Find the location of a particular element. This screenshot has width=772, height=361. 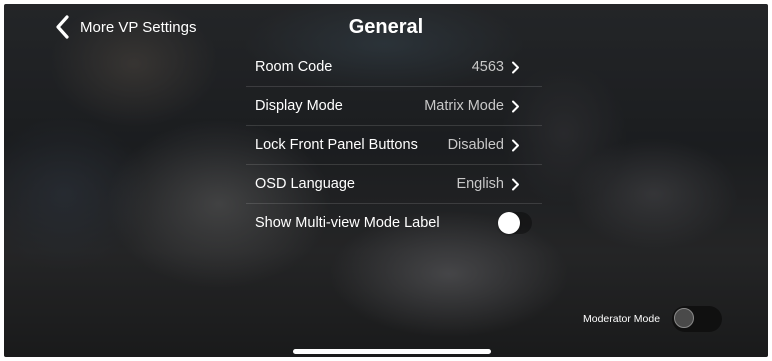

chevron-left-icon is located at coordinates (62, 27).